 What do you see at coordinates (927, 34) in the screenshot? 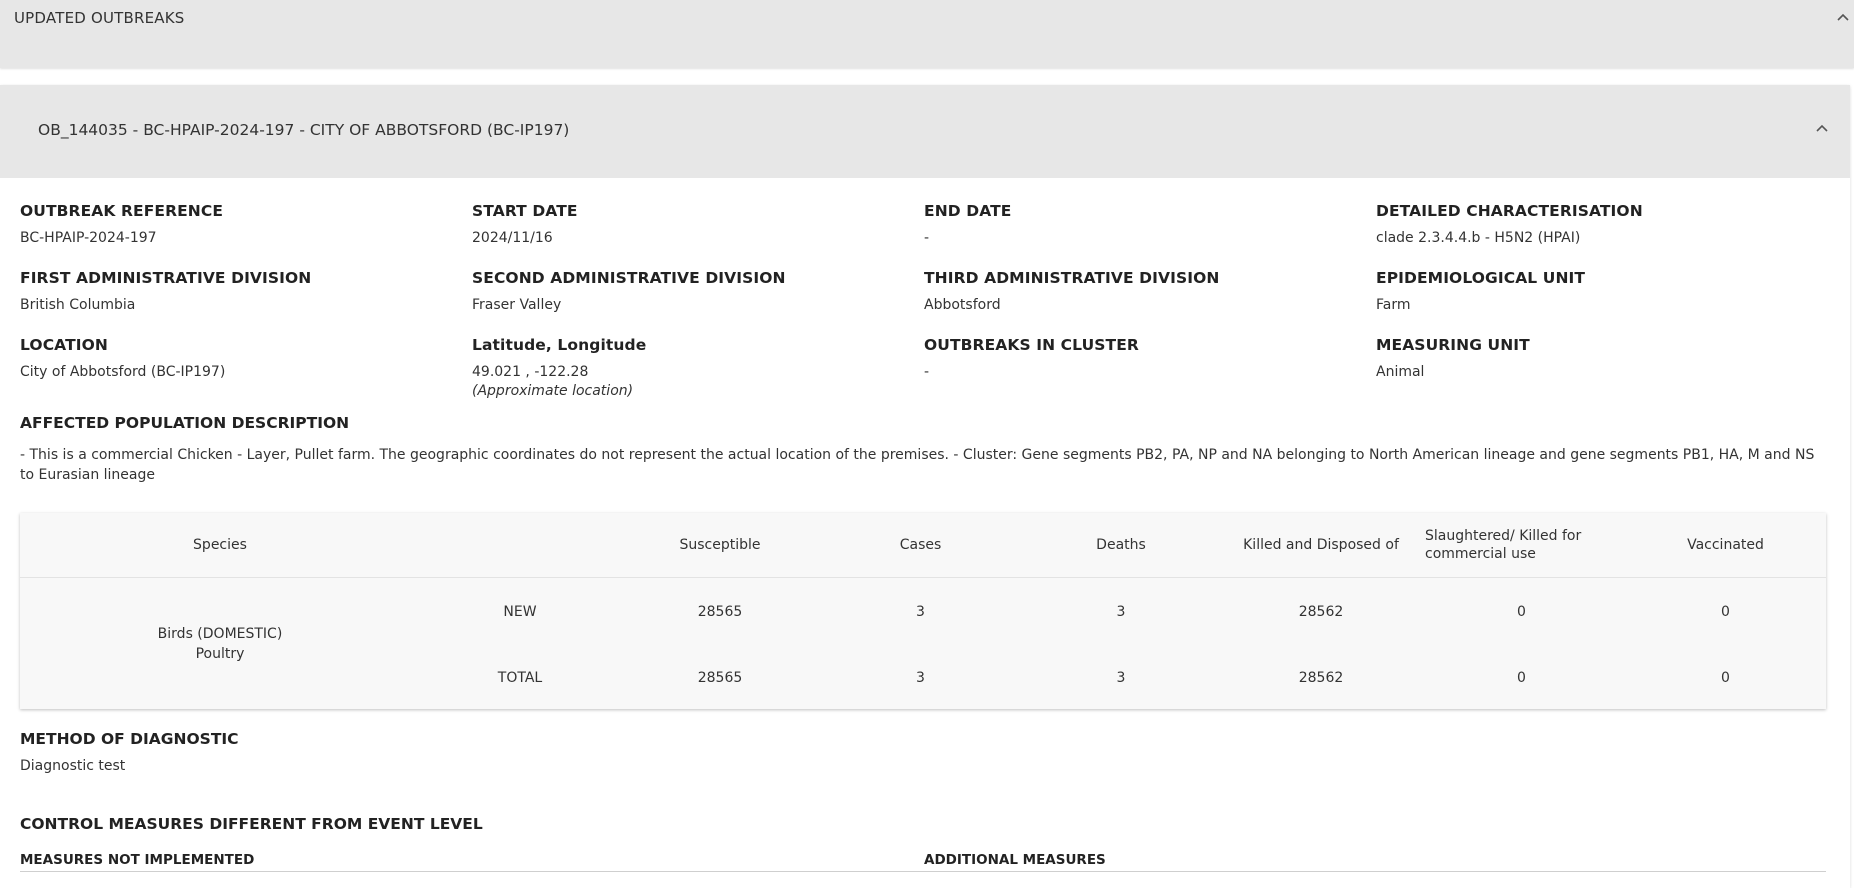
I see `updated-outbreaks-panel: UPDATED OUTBREAKS` at bounding box center [927, 34].